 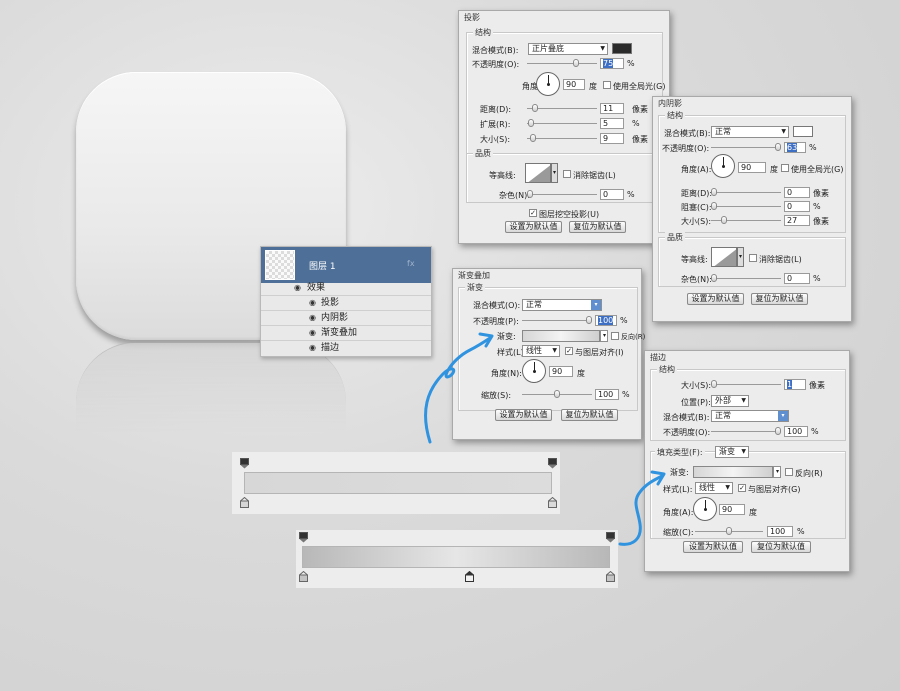 What do you see at coordinates (612, 63) in the screenshot?
I see `opacity-input: 75` at bounding box center [612, 63].